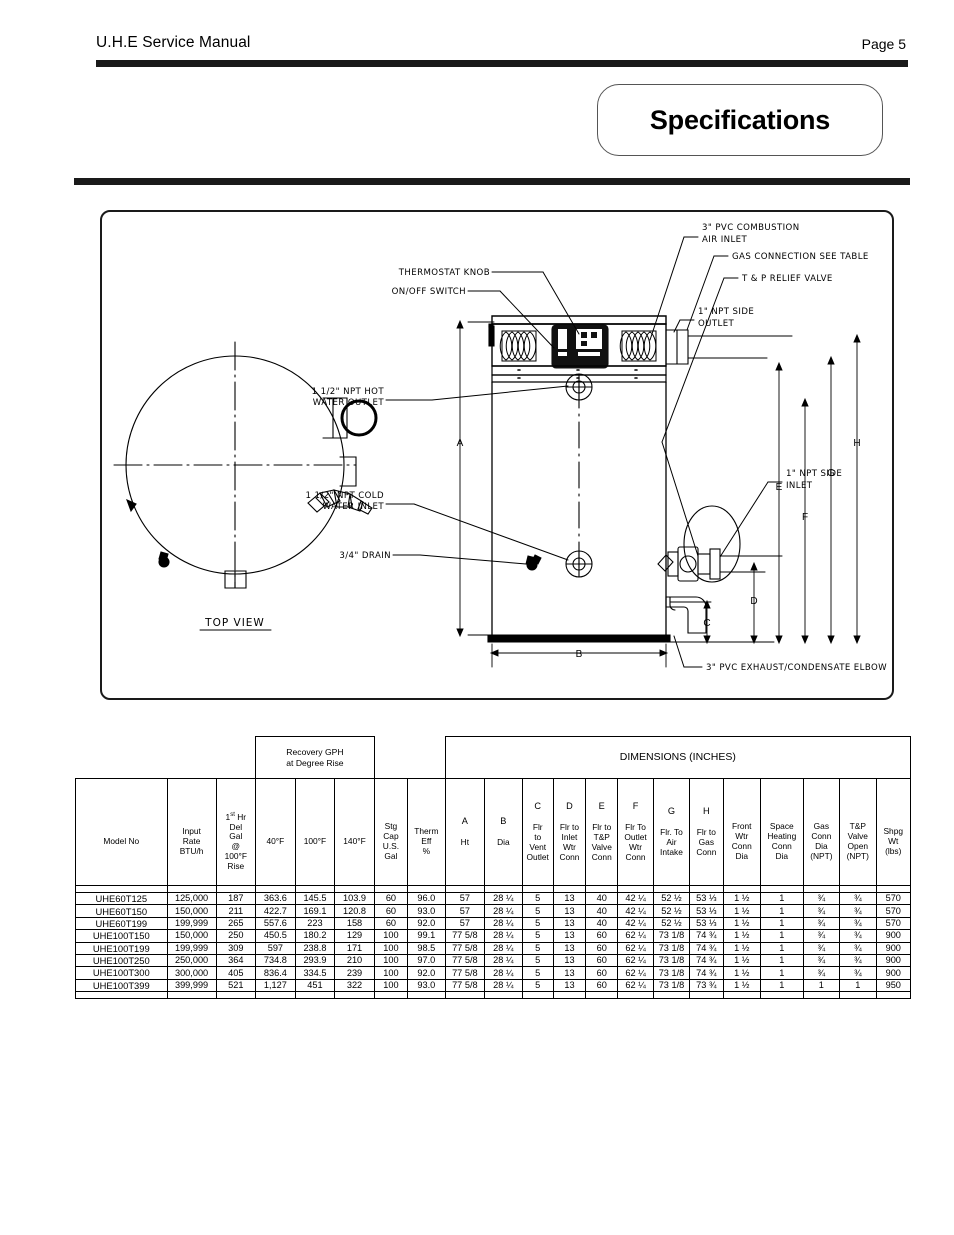 The width and height of the screenshot is (954, 1235). Describe the element at coordinates (805, 517) in the screenshot. I see `dimension-letter-f: F` at that location.